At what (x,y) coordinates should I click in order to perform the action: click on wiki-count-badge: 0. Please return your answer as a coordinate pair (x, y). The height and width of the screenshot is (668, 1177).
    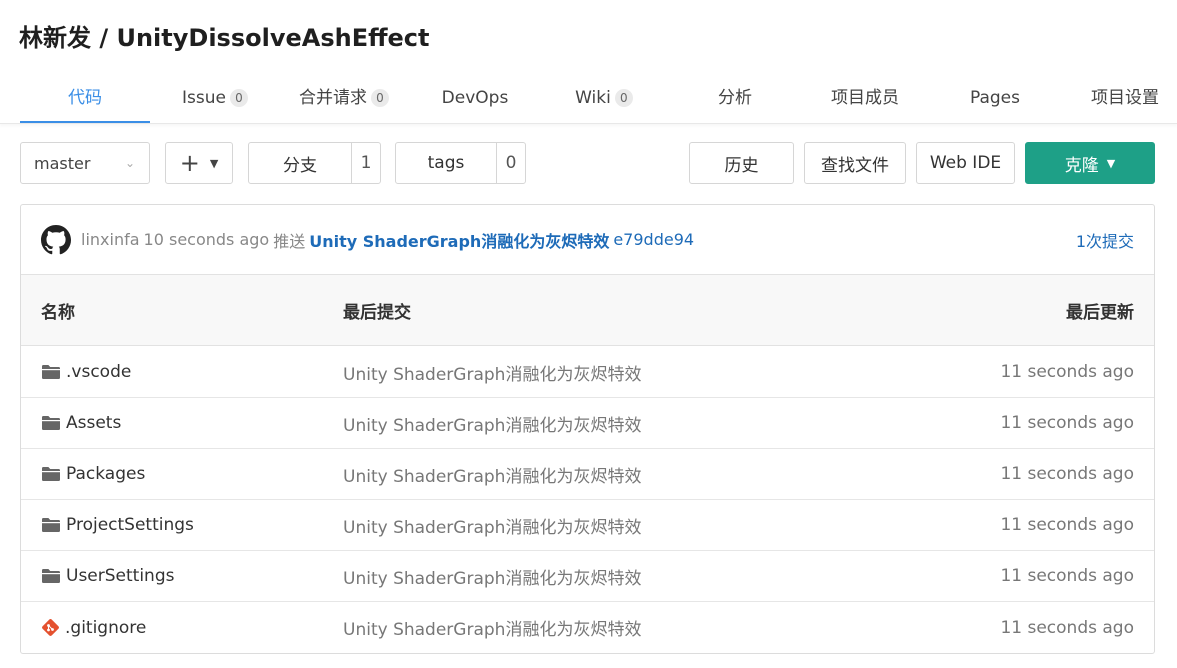
    Looking at the image, I should click on (623, 98).